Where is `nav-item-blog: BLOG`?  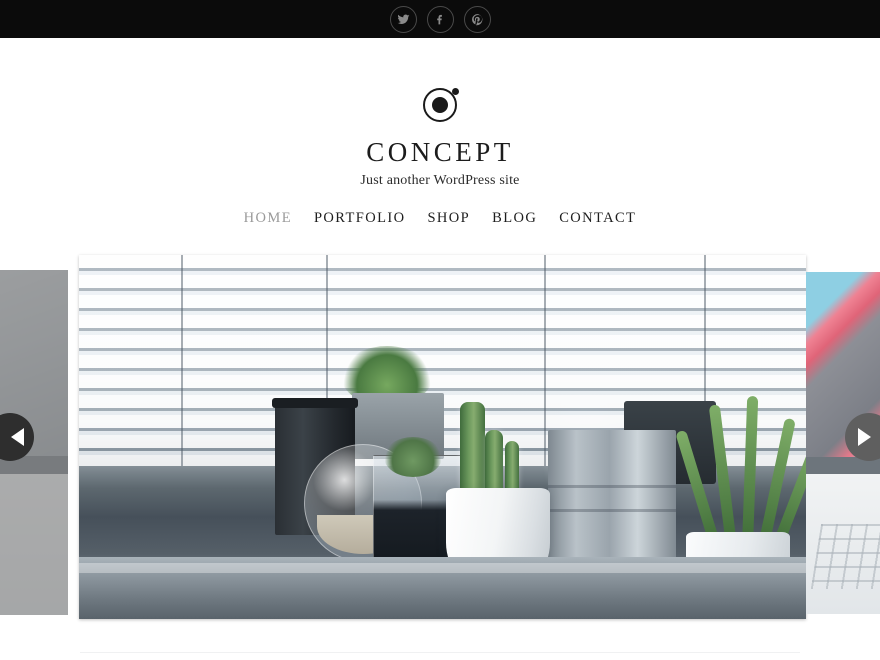 nav-item-blog: BLOG is located at coordinates (514, 218).